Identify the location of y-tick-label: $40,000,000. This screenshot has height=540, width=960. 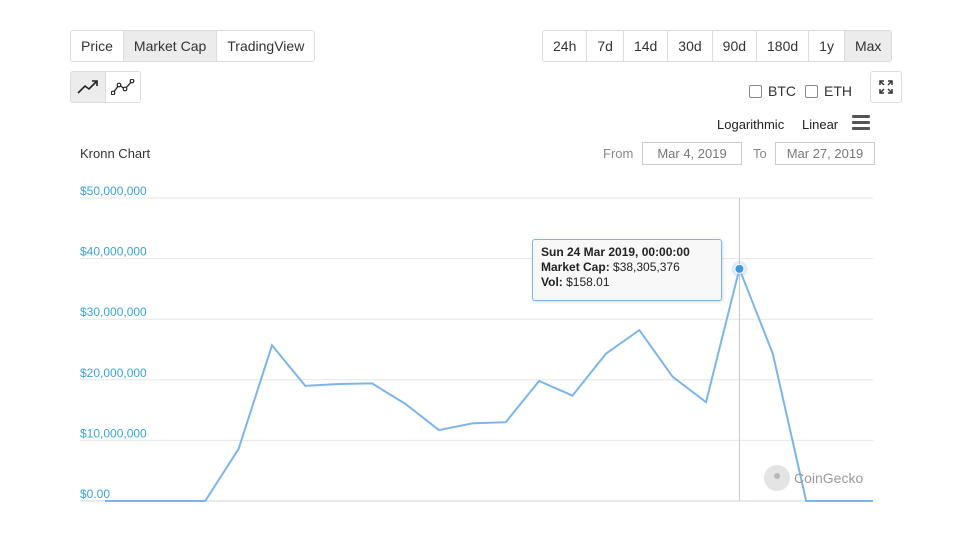
(113, 252).